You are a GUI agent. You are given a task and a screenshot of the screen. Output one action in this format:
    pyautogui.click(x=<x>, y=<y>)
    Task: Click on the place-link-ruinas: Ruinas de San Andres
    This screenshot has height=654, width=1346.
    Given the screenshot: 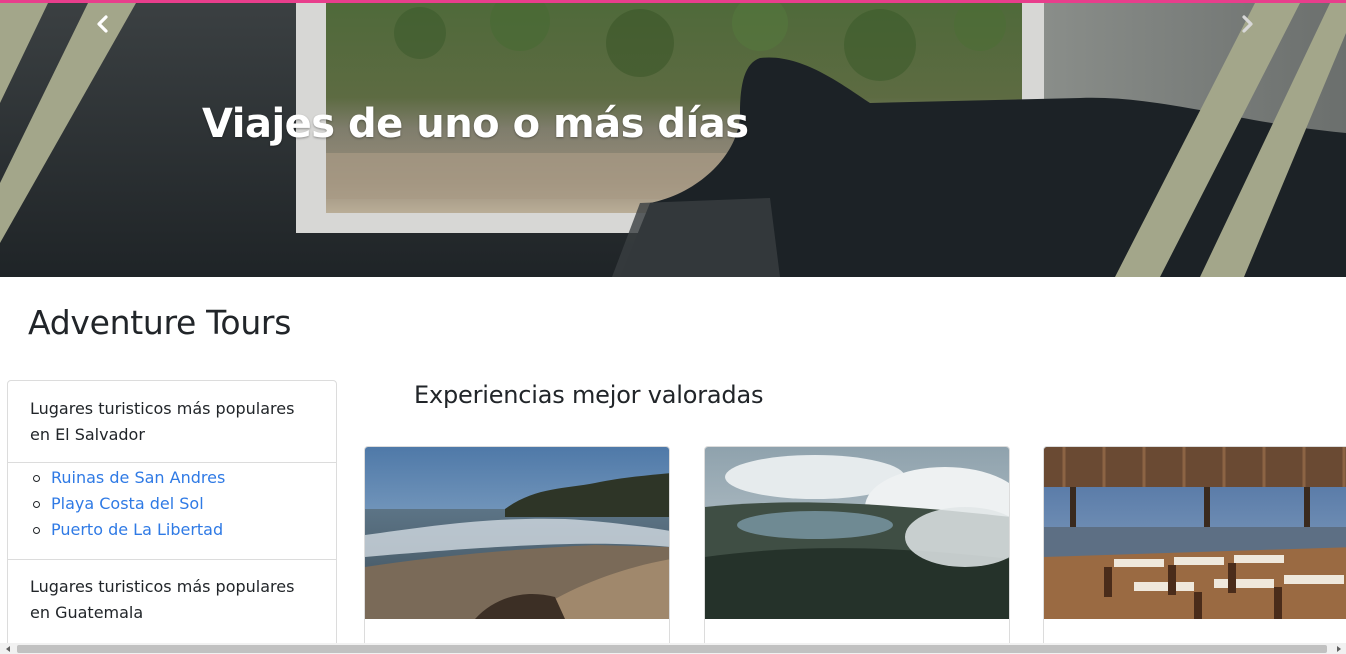 What is the action you would take?
    pyautogui.click(x=138, y=478)
    